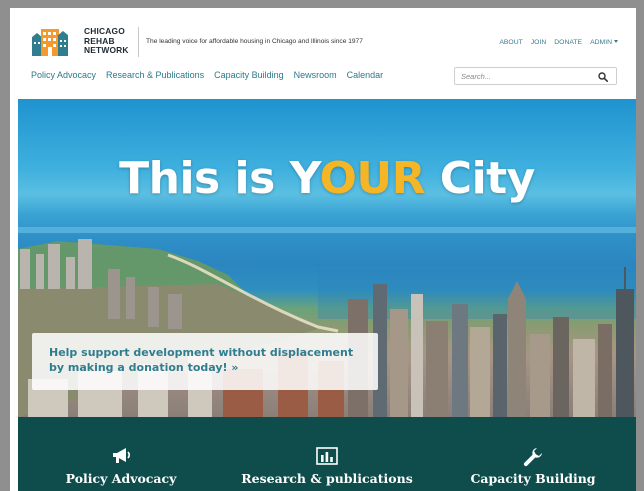  I want to click on nav-research-publications: Research & Publications, so click(155, 75).